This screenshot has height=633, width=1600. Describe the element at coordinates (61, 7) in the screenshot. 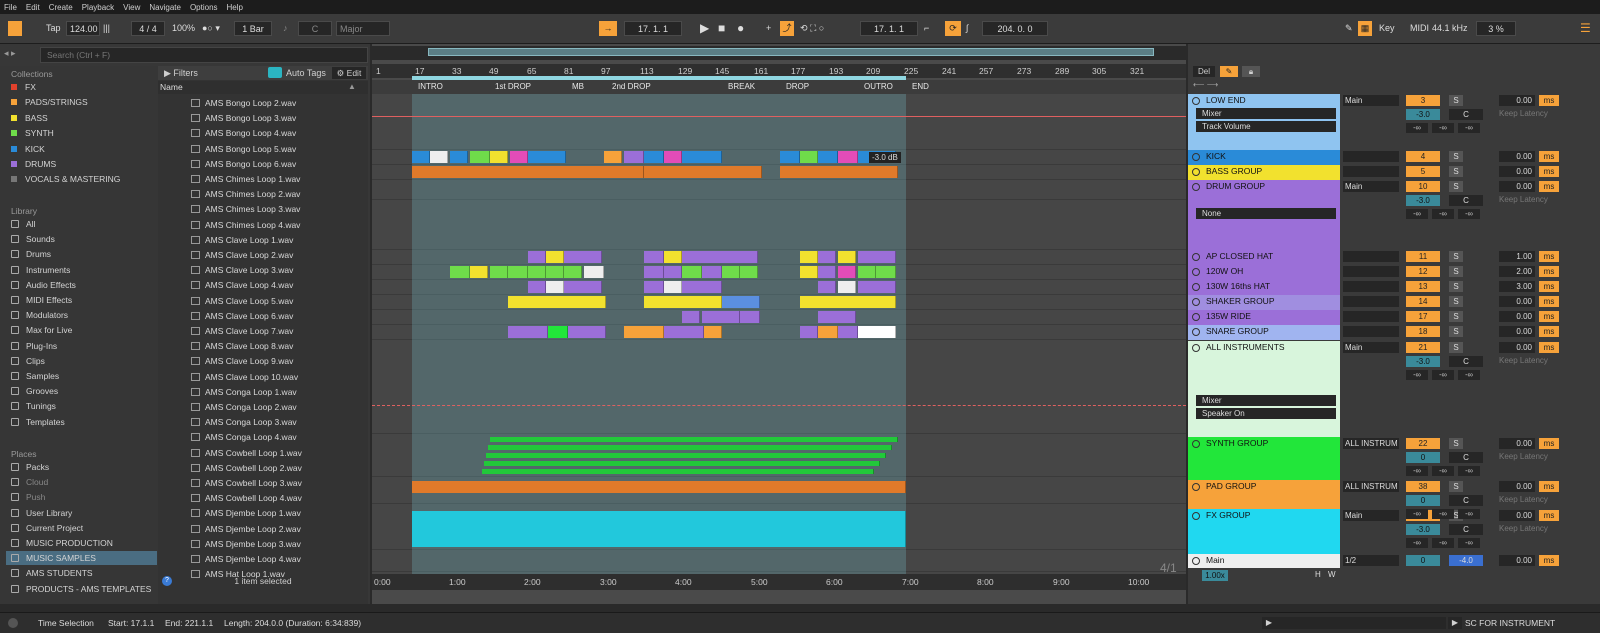

I see `menu-item-create: Create` at that location.